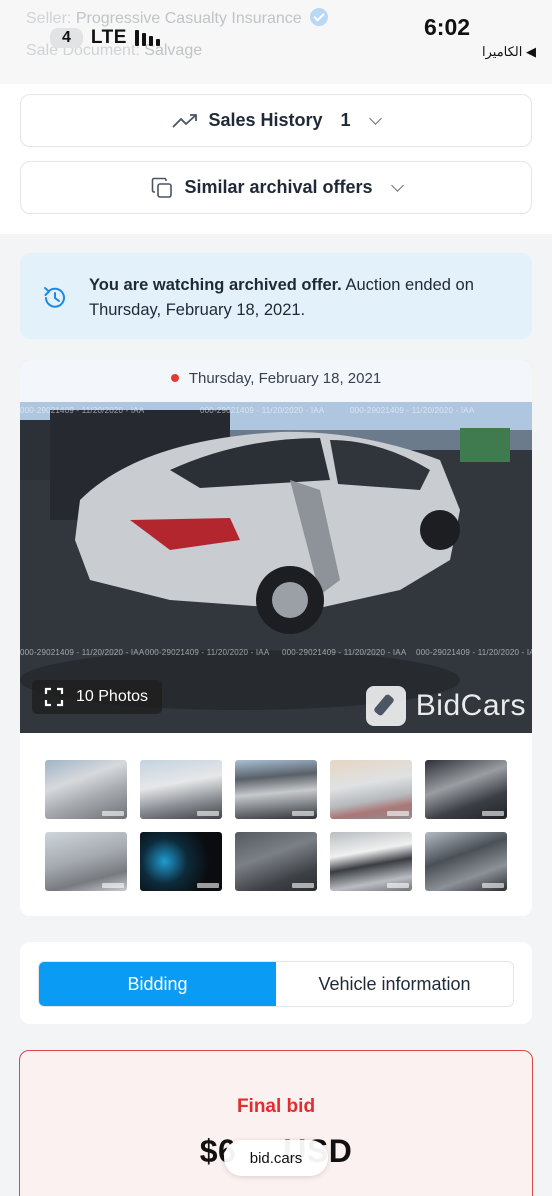 The image size is (552, 1196). Describe the element at coordinates (147, 38) in the screenshot. I see `signal-icon` at that location.